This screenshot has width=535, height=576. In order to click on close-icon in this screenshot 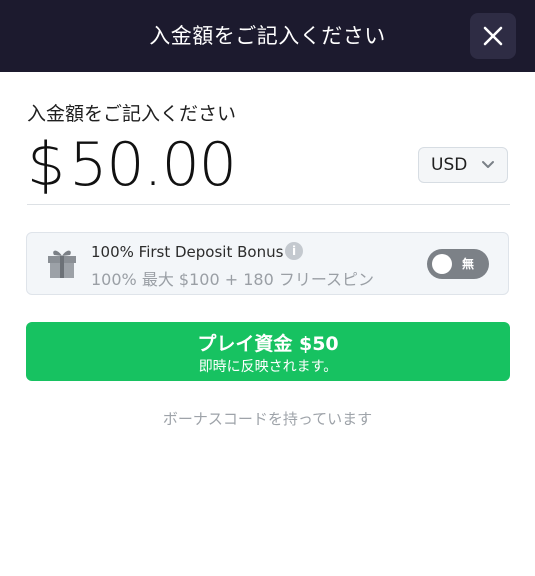, I will do `click(493, 36)`.